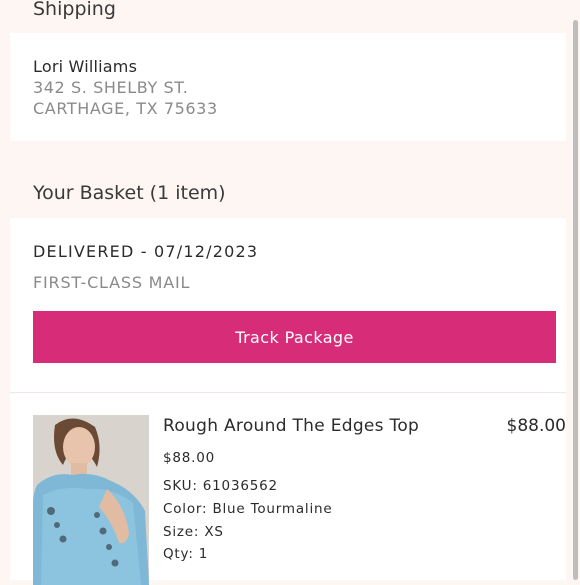 Image resolution: width=580 pixels, height=585 pixels. What do you see at coordinates (536, 426) in the screenshot?
I see `product-line-total: $88.00` at bounding box center [536, 426].